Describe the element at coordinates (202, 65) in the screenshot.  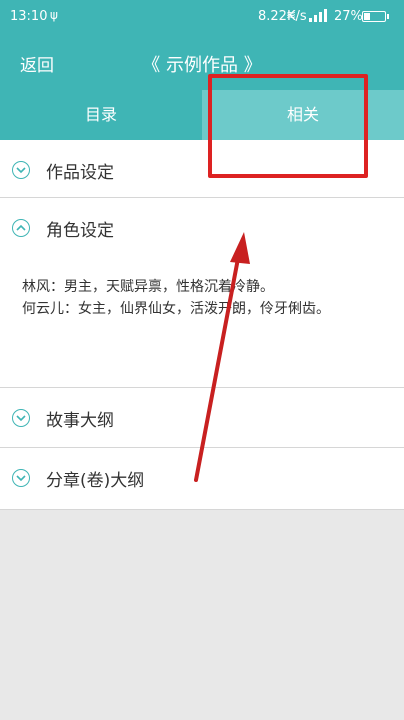
I see `page-title: 《 示例作品 》` at that location.